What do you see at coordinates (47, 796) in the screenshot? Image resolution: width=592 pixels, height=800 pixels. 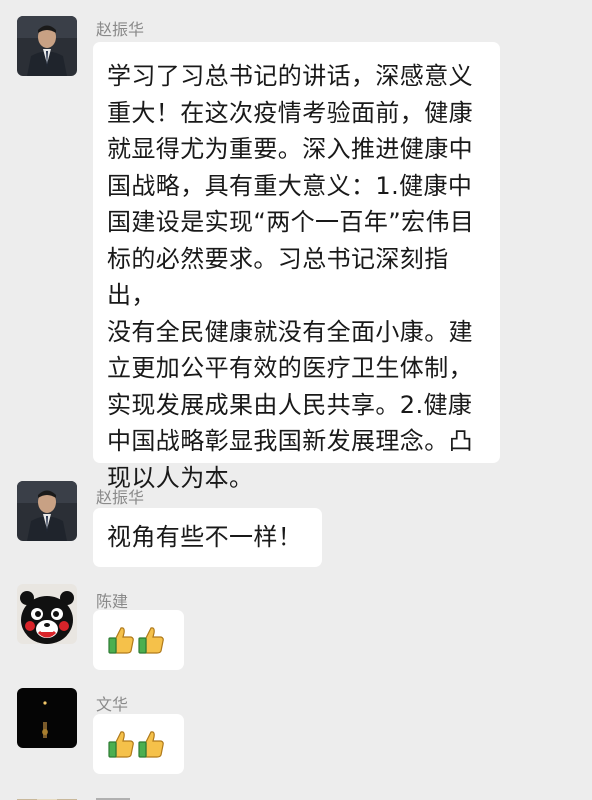 I see `avatar-partial` at bounding box center [47, 796].